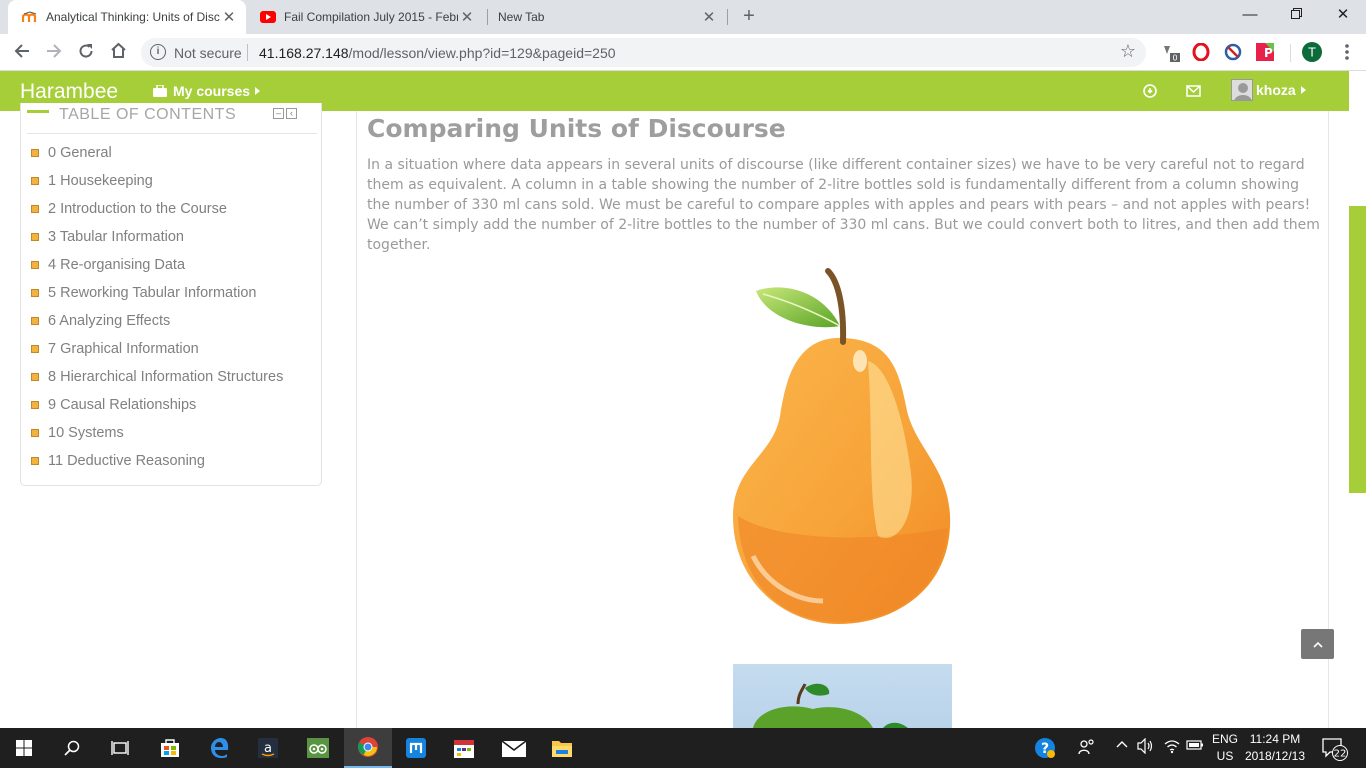  Describe the element at coordinates (100, 181) in the screenshot. I see `toc-item-label: 1 Housekeeping` at that location.